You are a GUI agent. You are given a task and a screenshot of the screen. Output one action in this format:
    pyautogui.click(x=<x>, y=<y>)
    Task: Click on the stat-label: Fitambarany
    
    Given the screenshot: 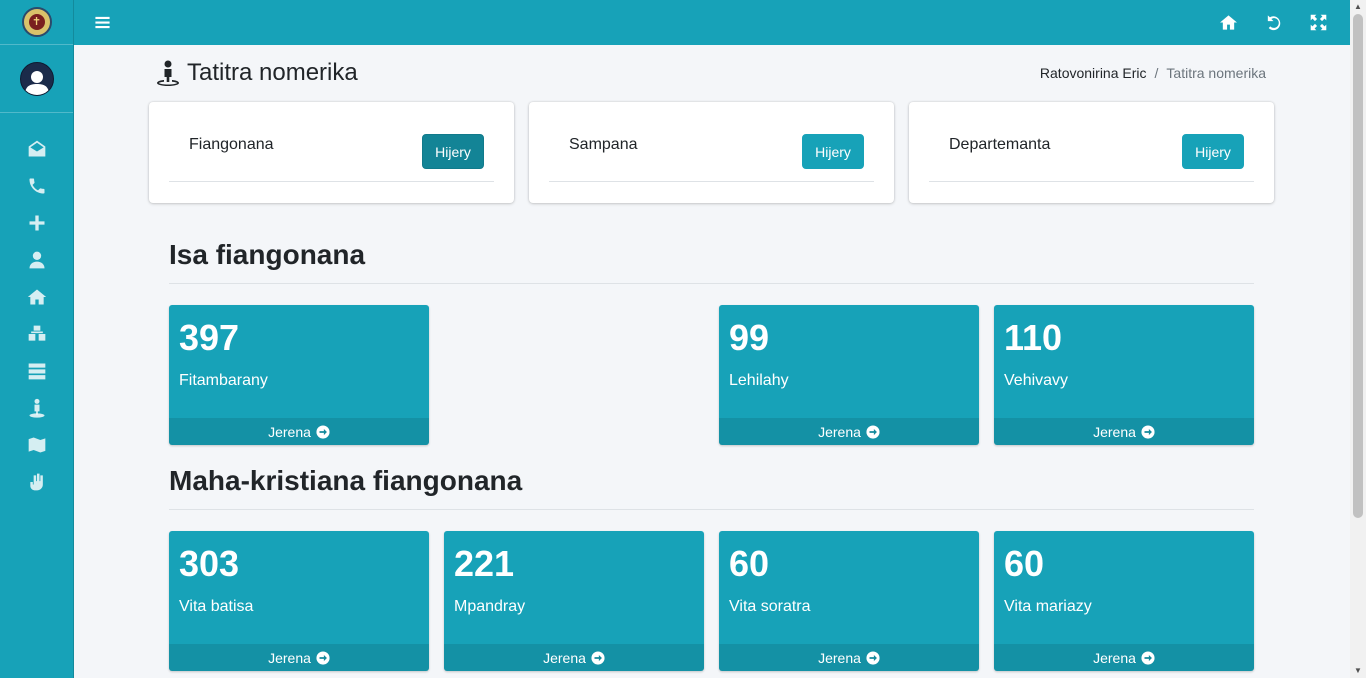 What is the action you would take?
    pyautogui.click(x=223, y=380)
    